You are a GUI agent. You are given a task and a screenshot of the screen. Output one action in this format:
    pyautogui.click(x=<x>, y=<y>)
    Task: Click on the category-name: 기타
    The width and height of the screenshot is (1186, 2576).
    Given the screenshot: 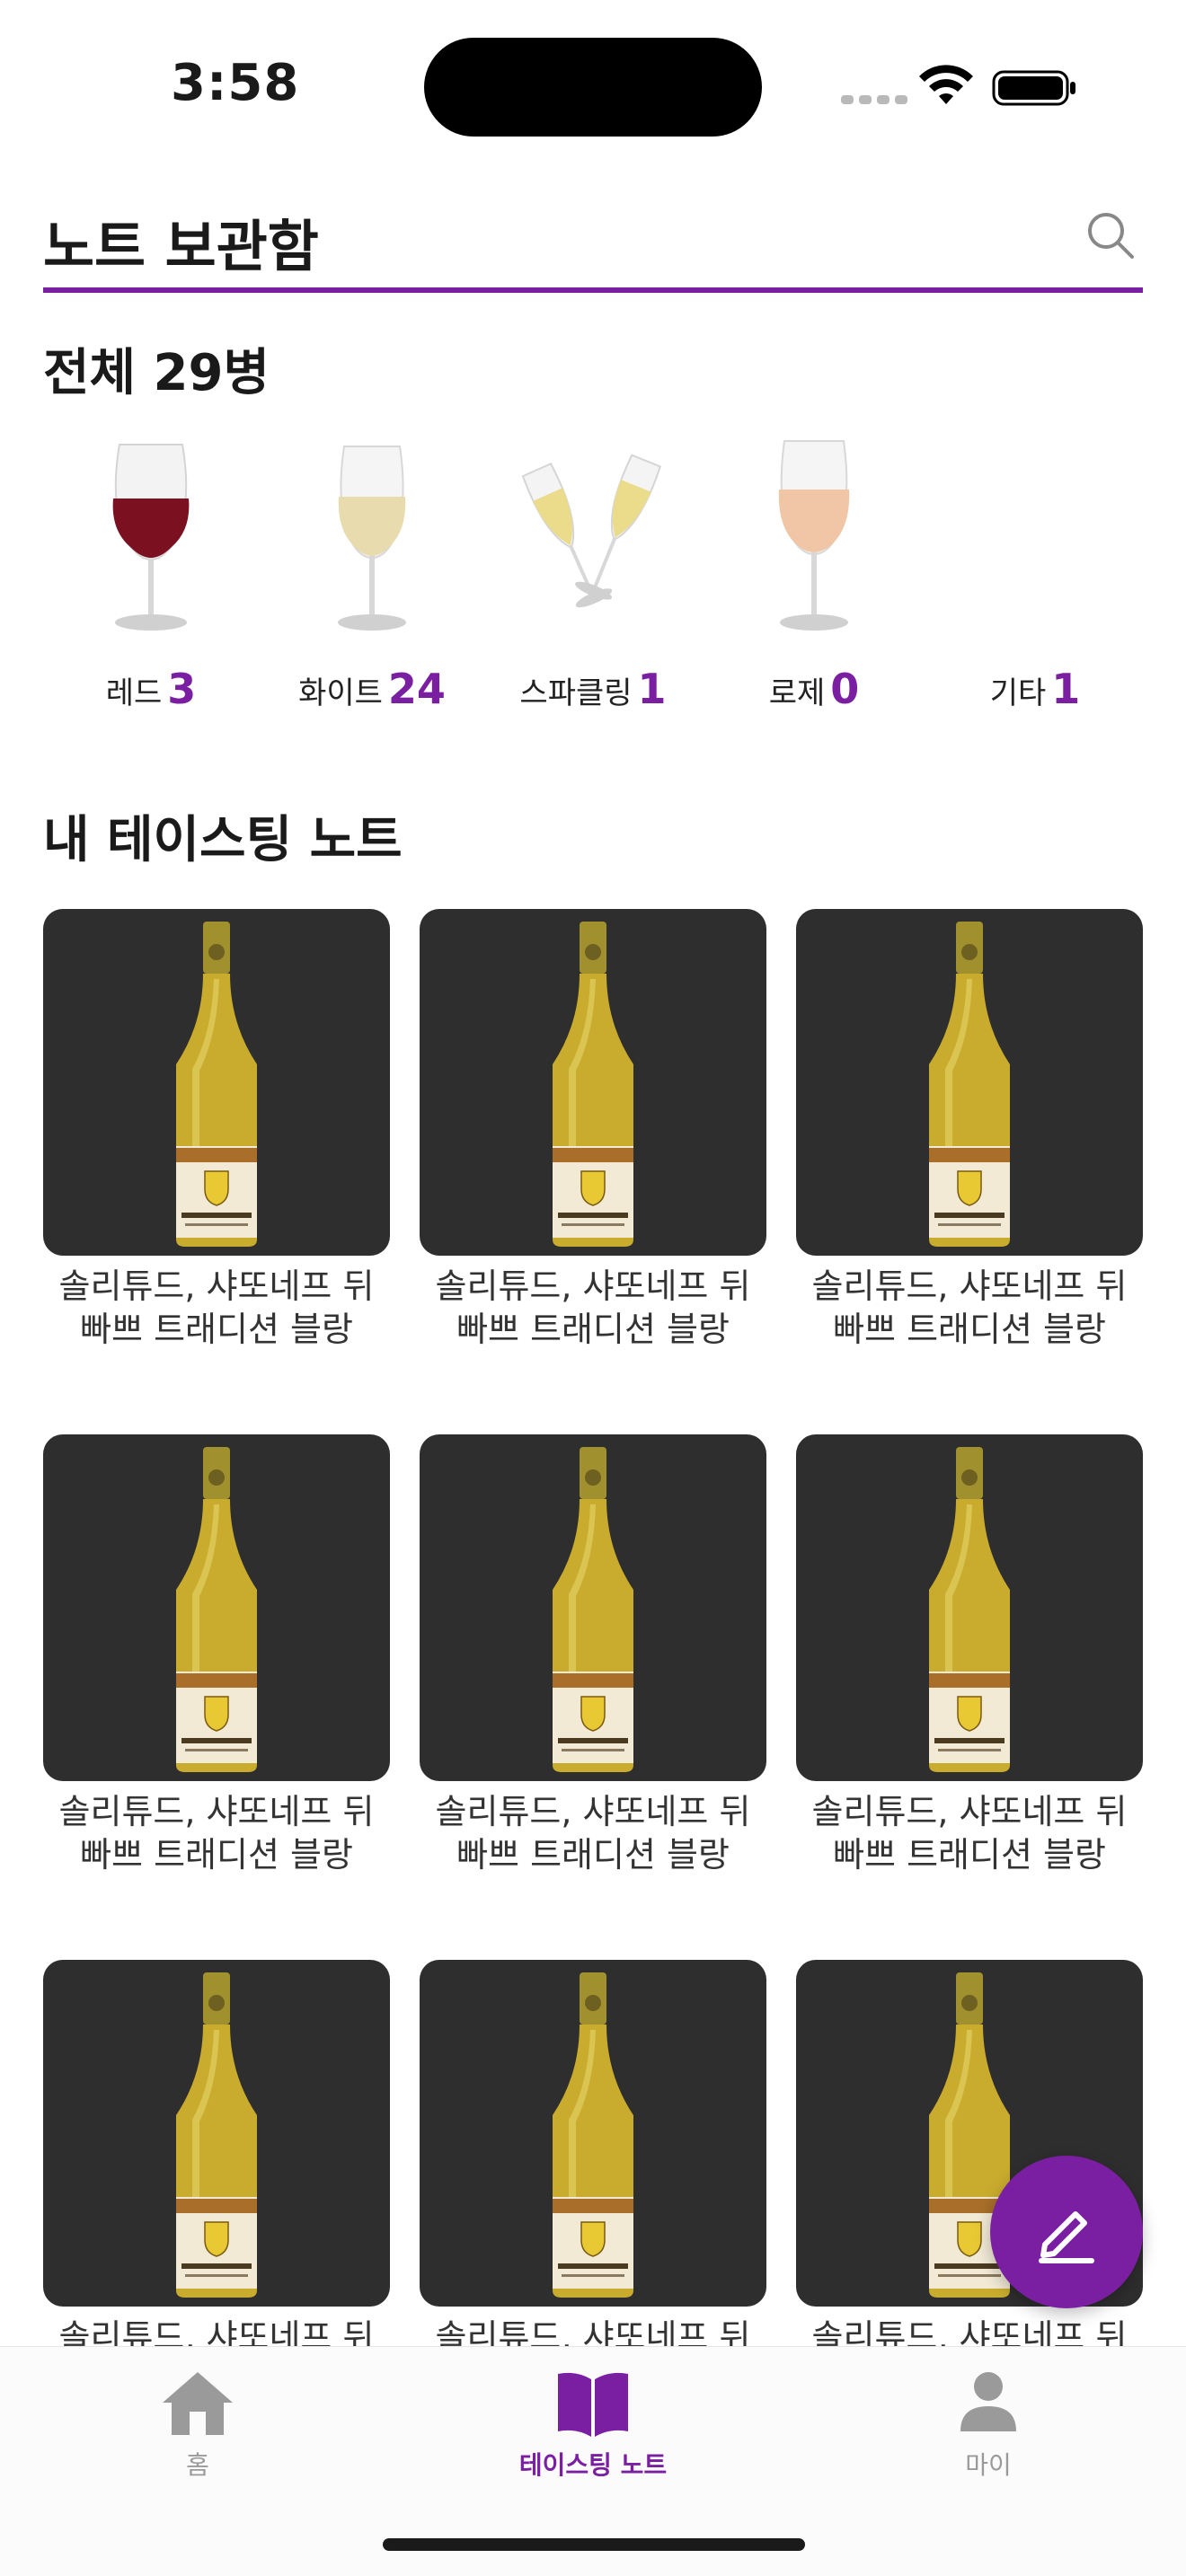 What is the action you would take?
    pyautogui.click(x=1018, y=693)
    